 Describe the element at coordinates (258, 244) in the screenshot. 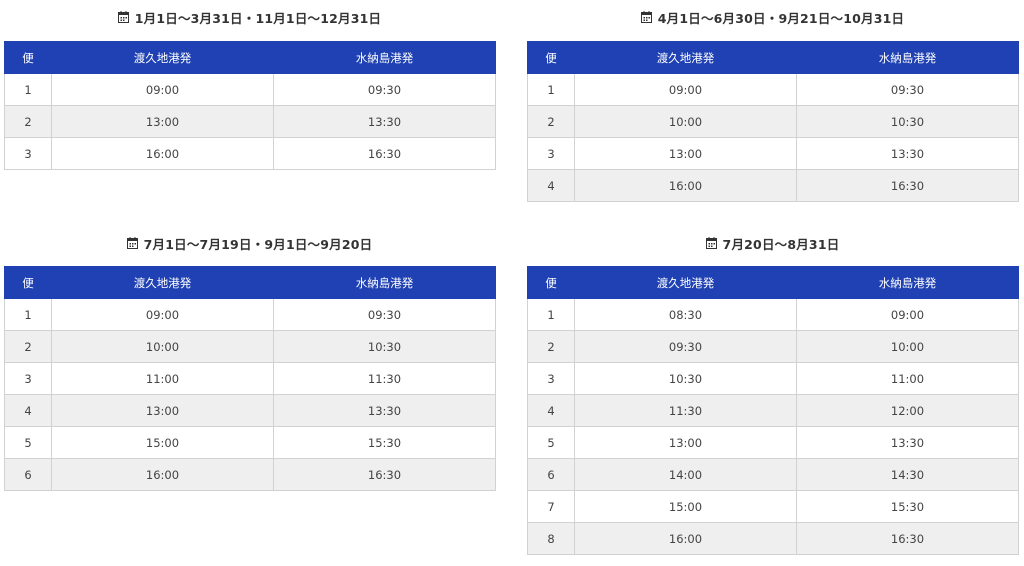

I see `schedule-title: 7月1日～7月19日・9月1日～9月20日` at that location.